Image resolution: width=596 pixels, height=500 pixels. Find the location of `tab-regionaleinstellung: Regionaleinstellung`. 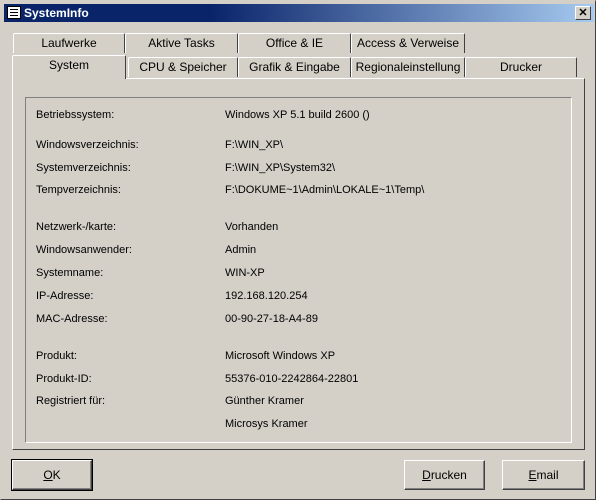

tab-regionaleinstellung: Regionaleinstellung is located at coordinates (408, 67).